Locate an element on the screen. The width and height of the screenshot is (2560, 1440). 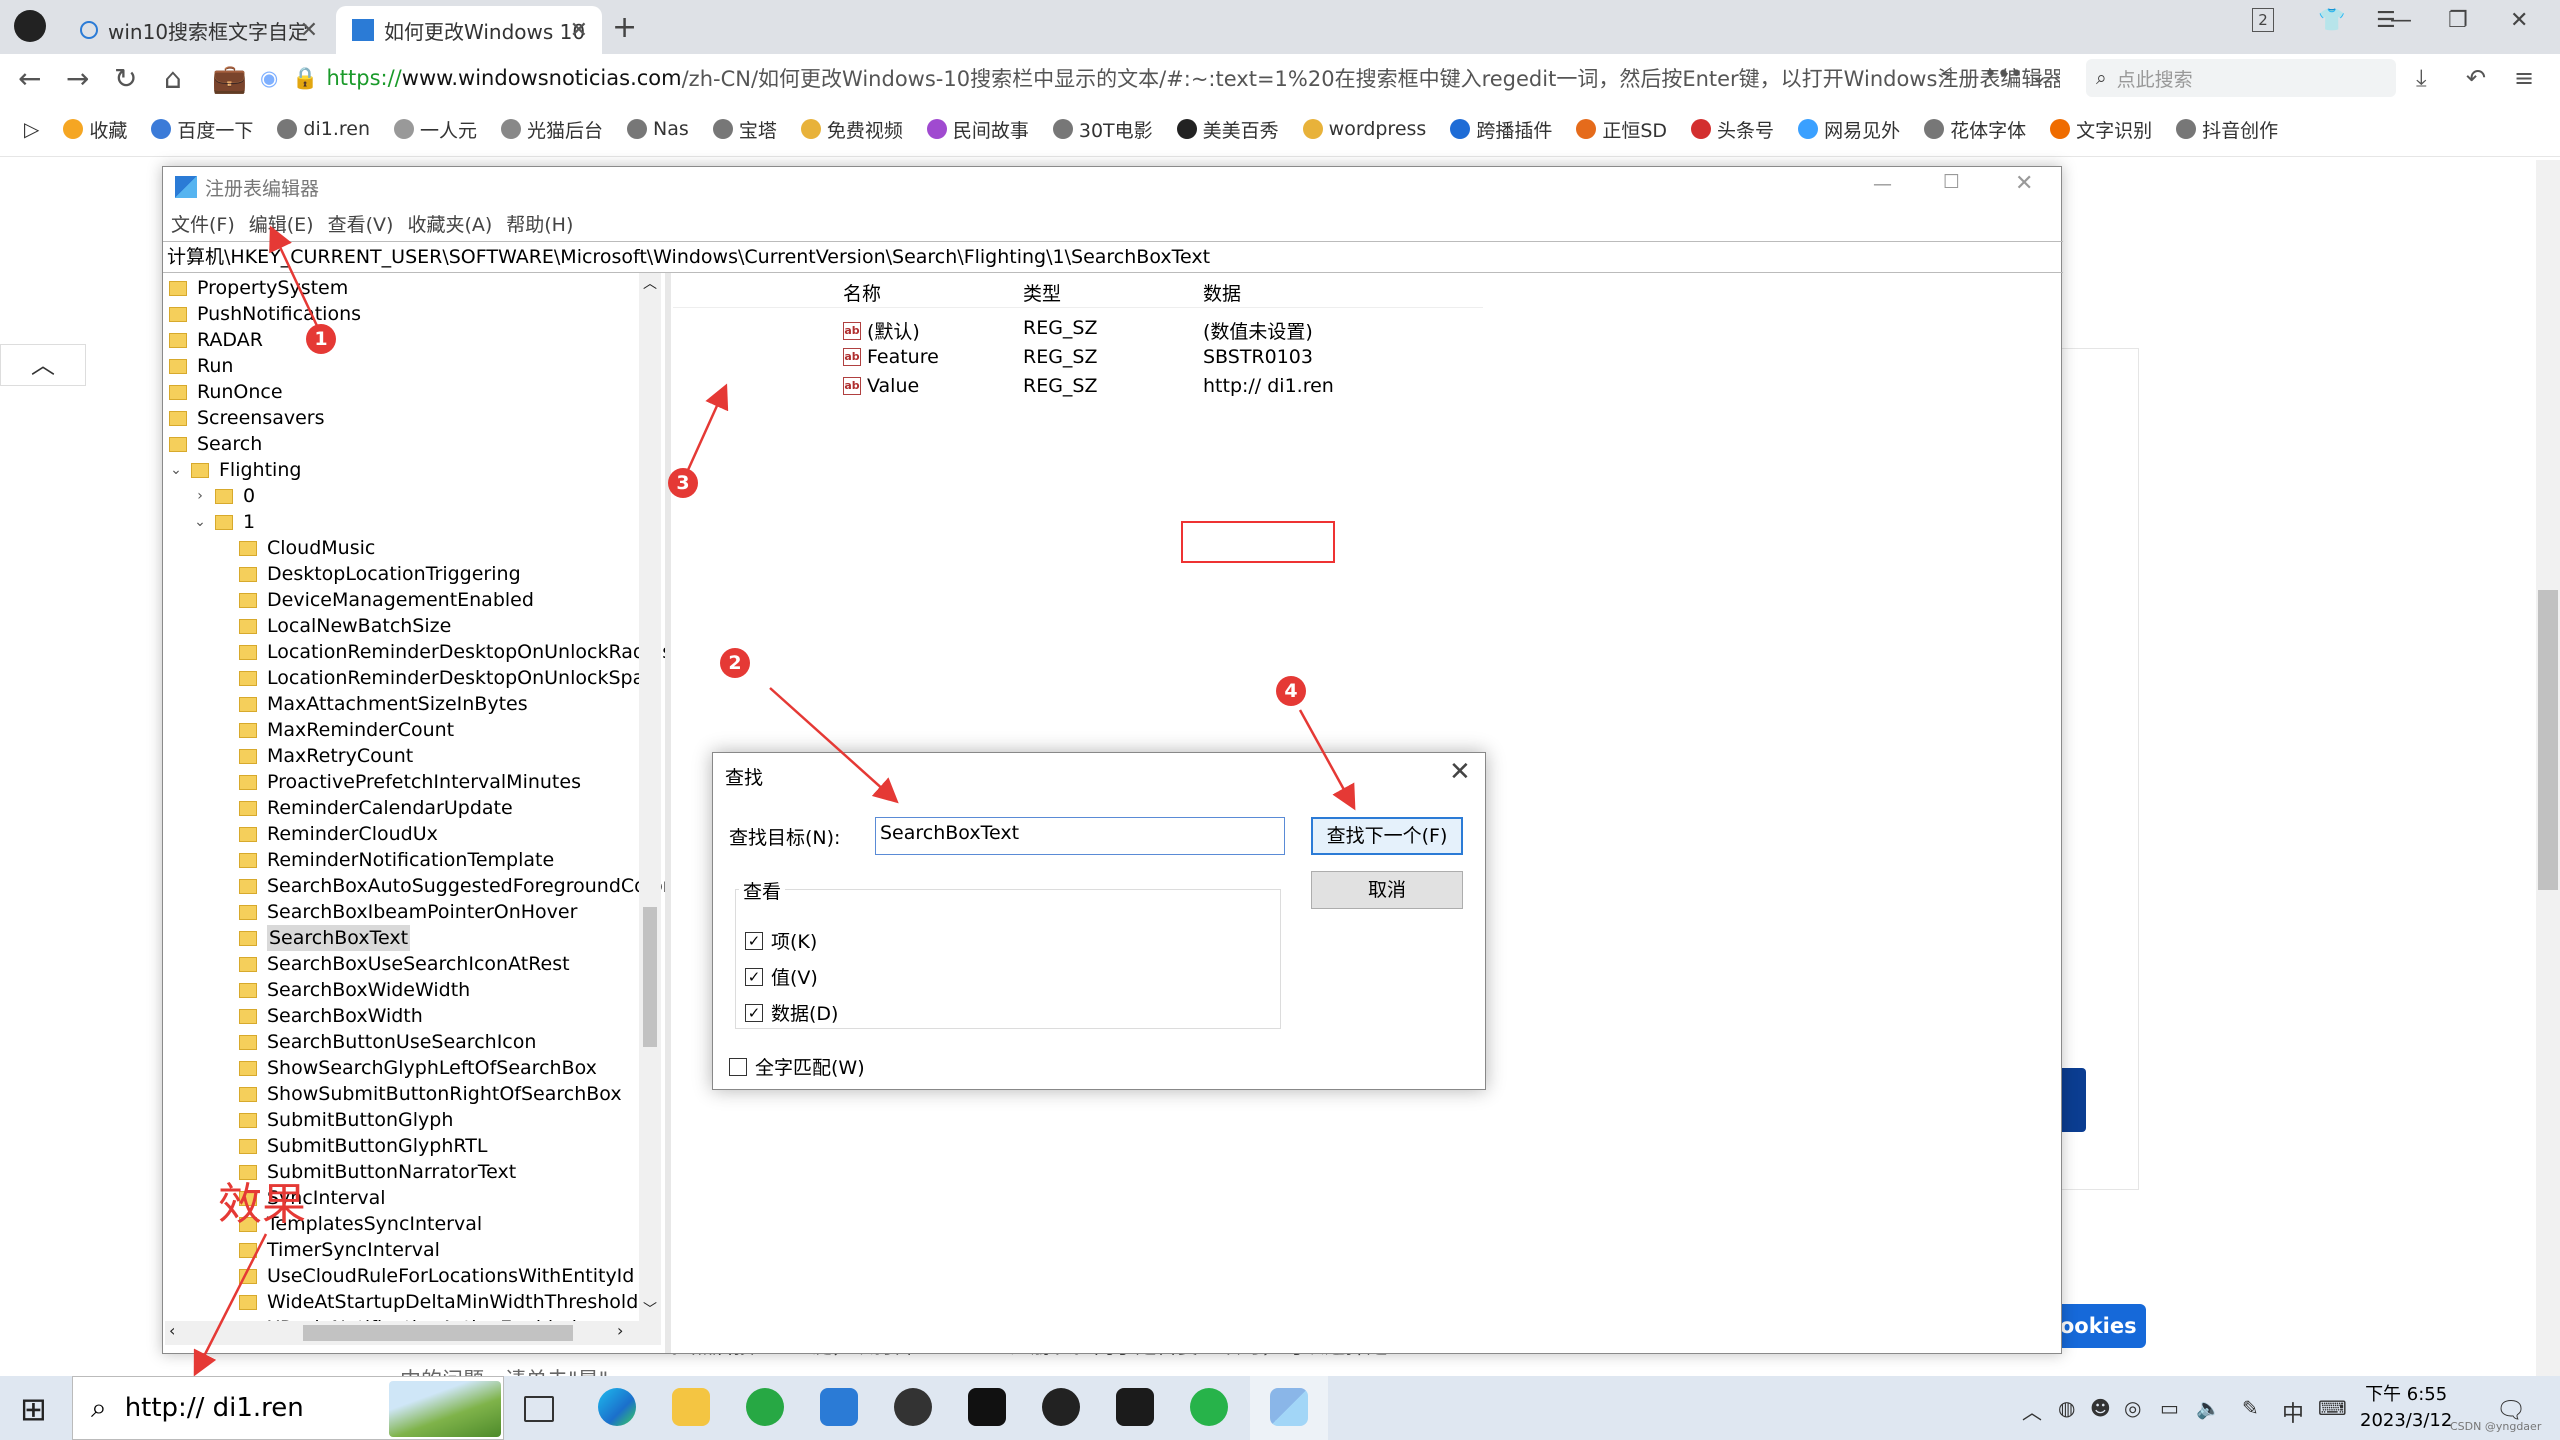
tree-node: ShowSubmitButtonRightOfSearchBox is located at coordinates (430, 1094).